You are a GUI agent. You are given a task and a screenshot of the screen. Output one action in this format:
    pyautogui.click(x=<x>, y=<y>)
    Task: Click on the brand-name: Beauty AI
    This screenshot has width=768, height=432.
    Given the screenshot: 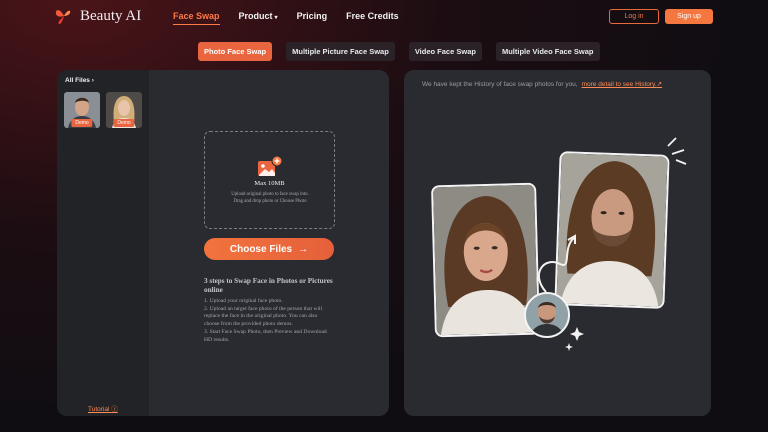 What is the action you would take?
    pyautogui.click(x=111, y=15)
    